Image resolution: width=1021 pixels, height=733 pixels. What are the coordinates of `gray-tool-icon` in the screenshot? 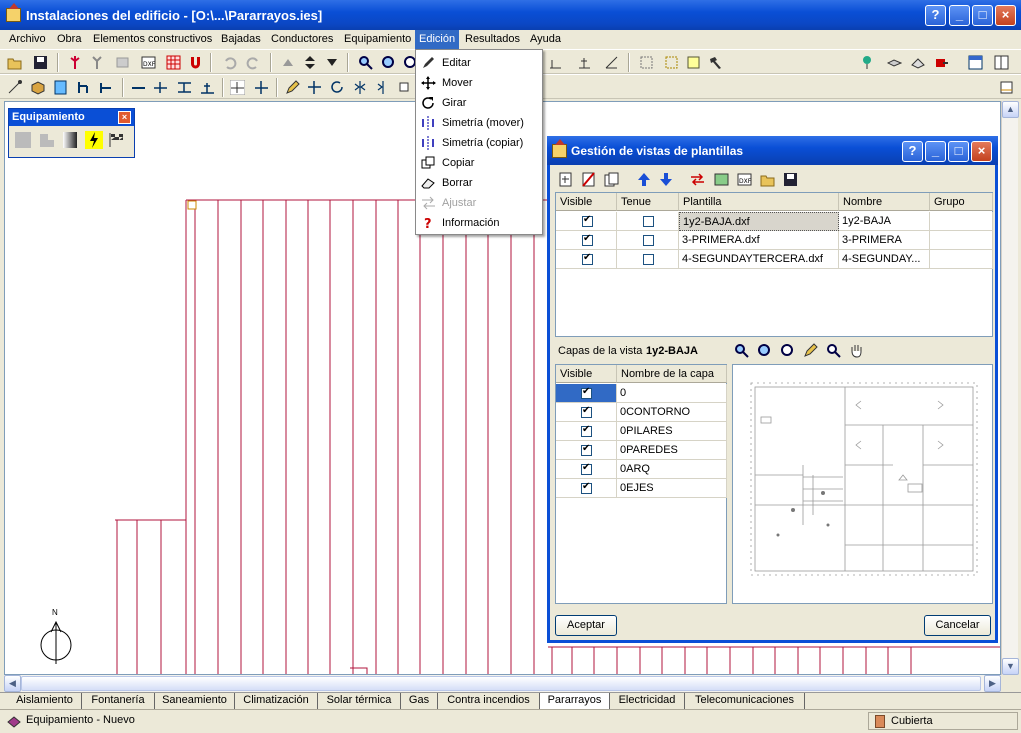 It's located at (122, 62).